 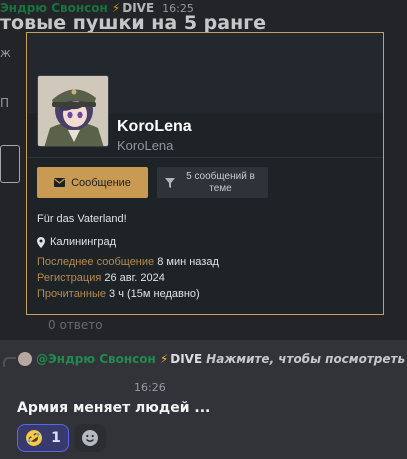 What do you see at coordinates (25, 359) in the screenshot?
I see `reply-avatar` at bounding box center [25, 359].